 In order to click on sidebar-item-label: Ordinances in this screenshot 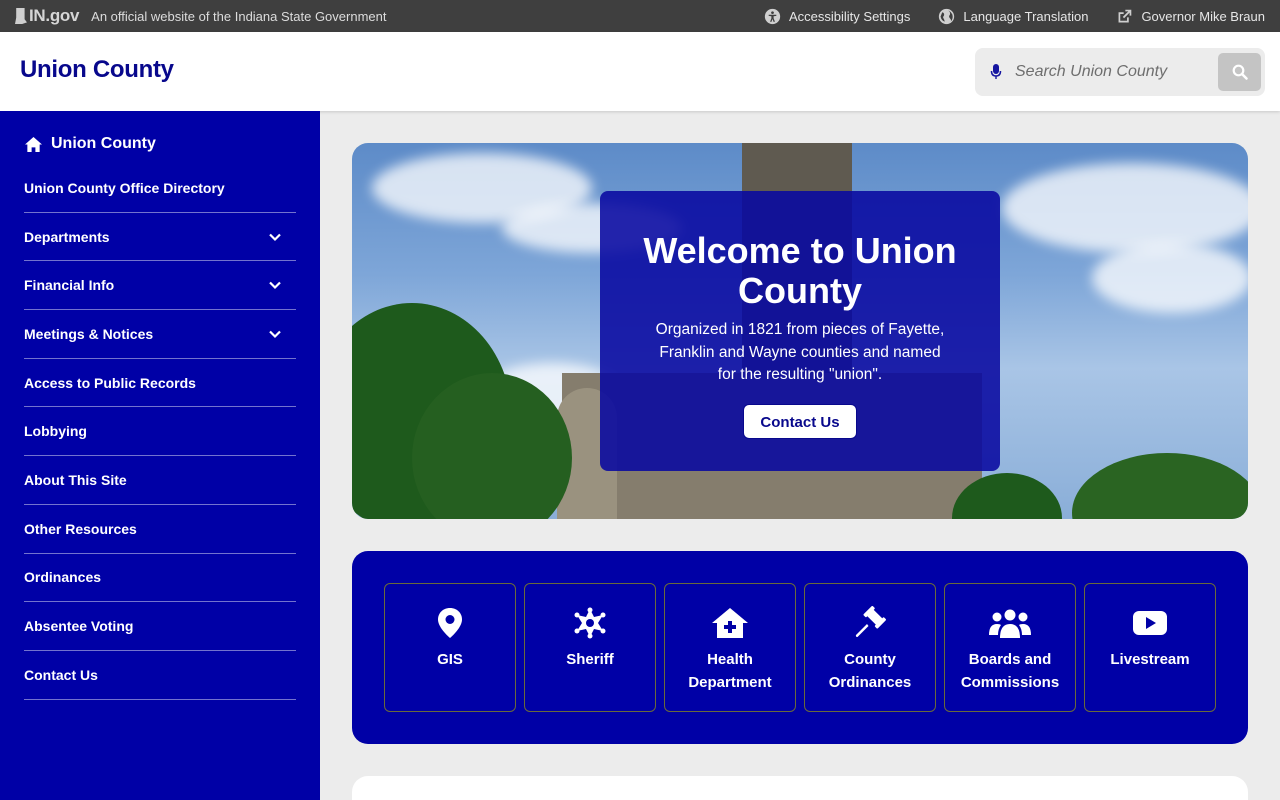, I will do `click(63, 577)`.